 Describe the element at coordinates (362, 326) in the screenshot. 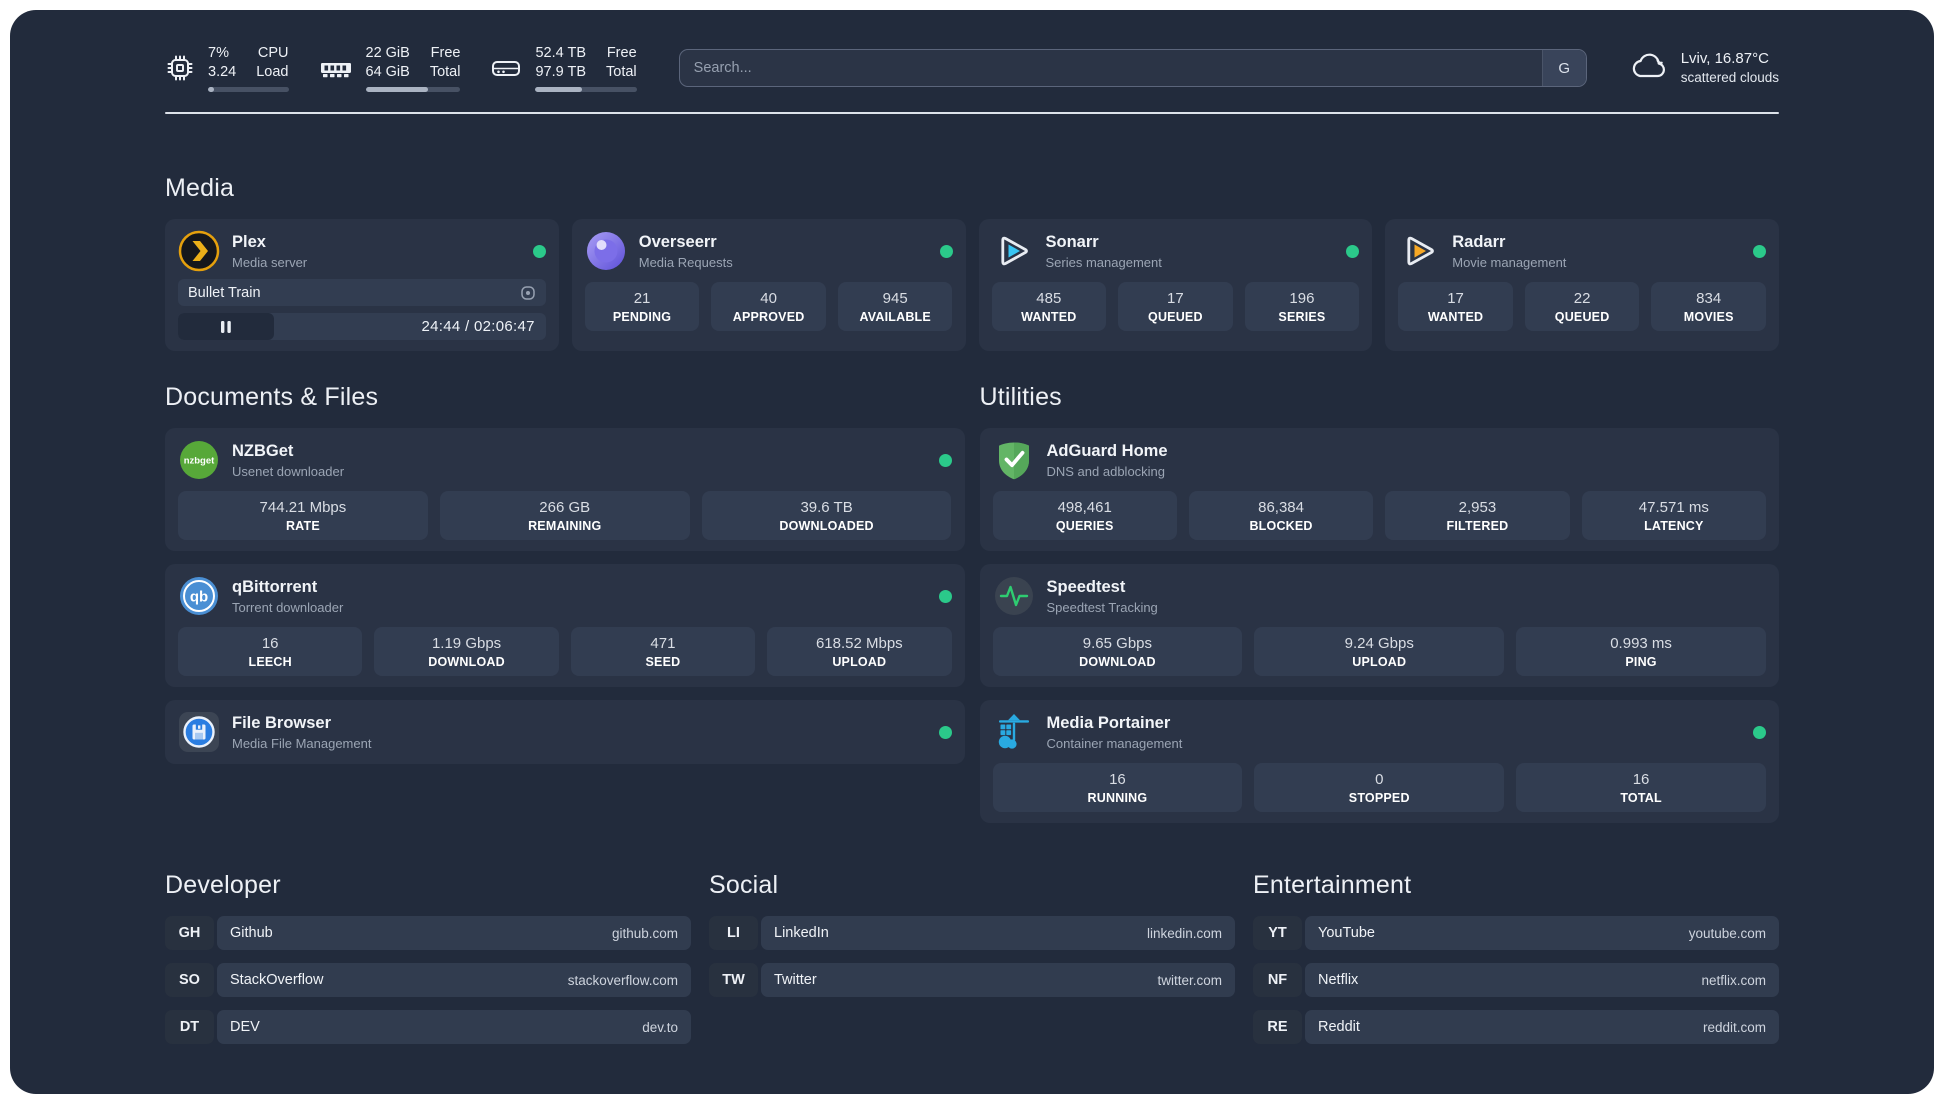

I see `playback-bar: 24:44 / 02:06:47` at that location.